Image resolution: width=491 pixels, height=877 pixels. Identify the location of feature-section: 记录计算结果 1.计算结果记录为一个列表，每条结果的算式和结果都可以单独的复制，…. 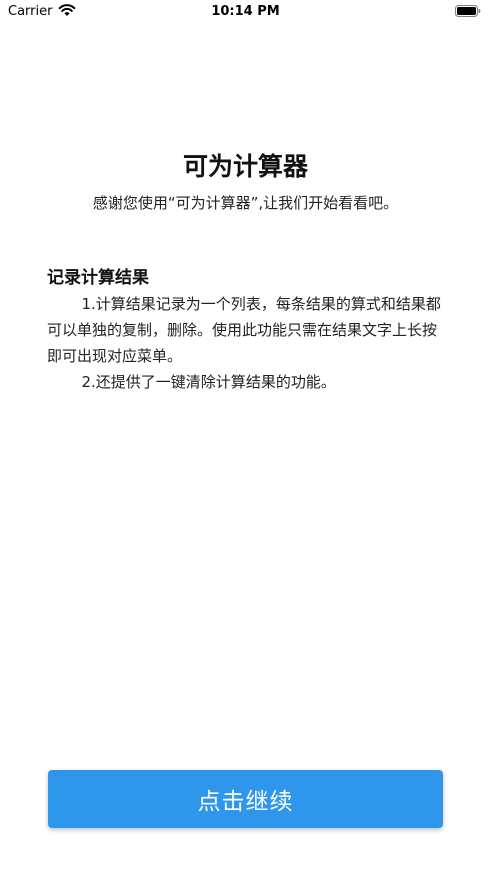
(247, 330).